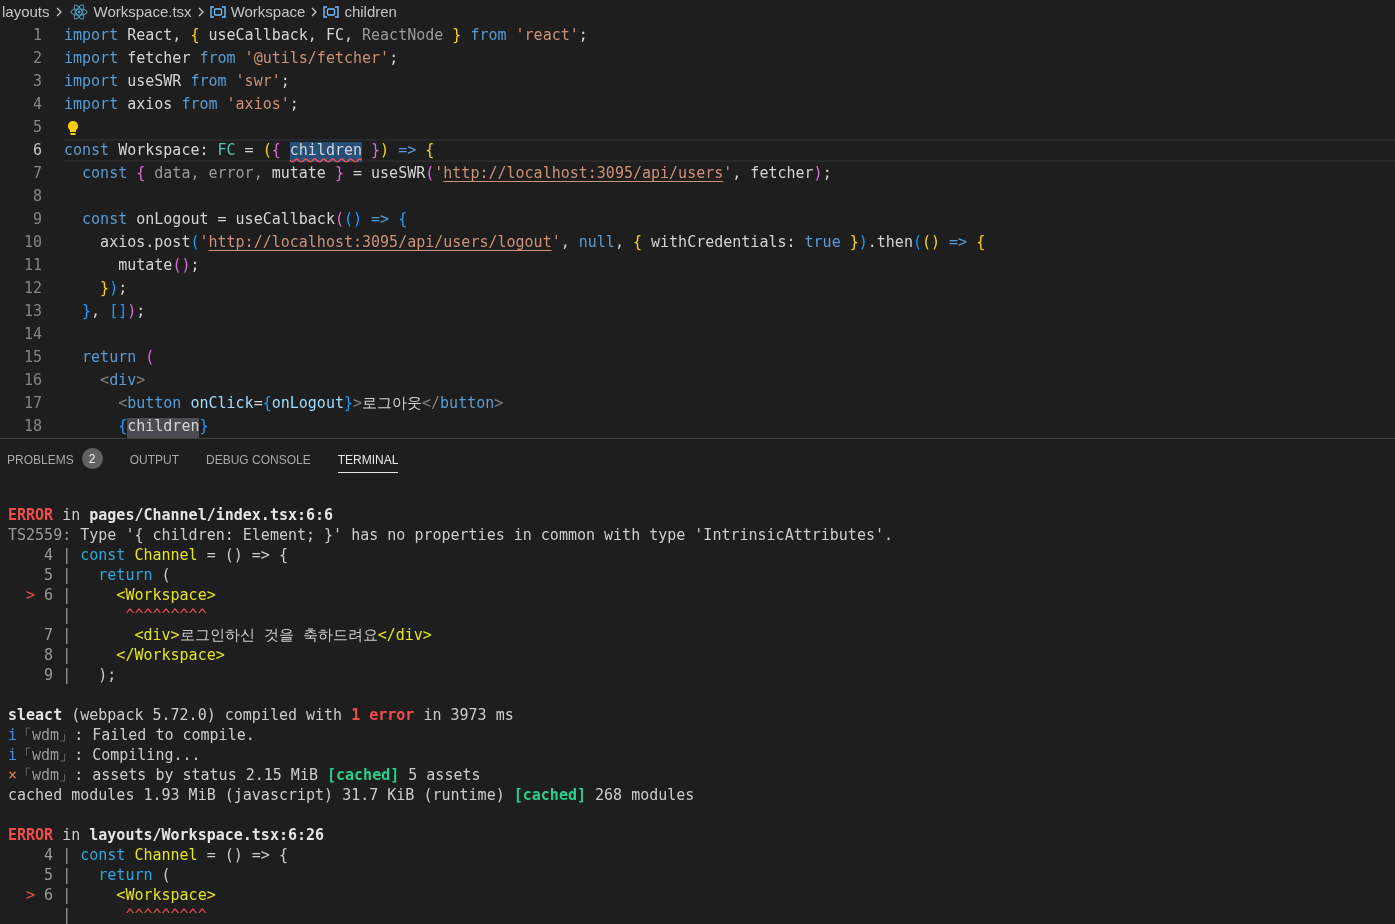 This screenshot has height=924, width=1395. What do you see at coordinates (32, 289) in the screenshot?
I see `line-number: 12` at bounding box center [32, 289].